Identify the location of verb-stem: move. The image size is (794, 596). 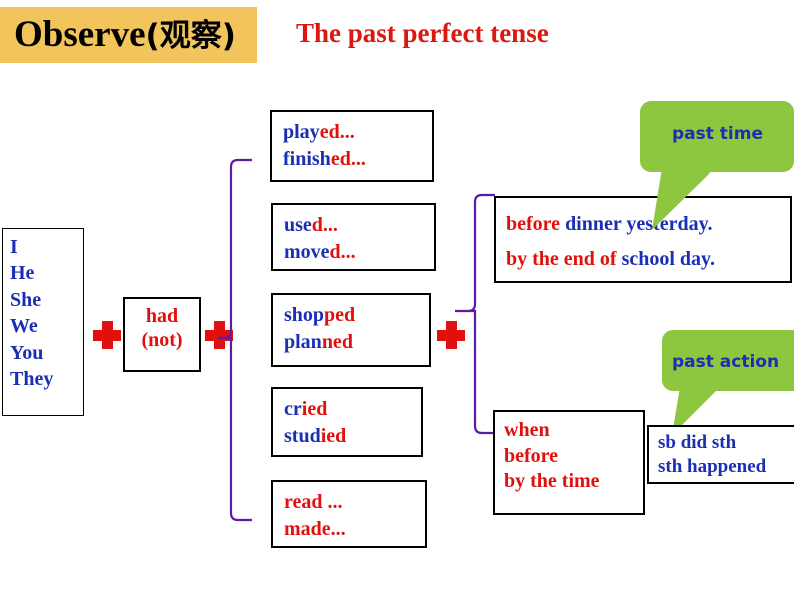
(307, 251).